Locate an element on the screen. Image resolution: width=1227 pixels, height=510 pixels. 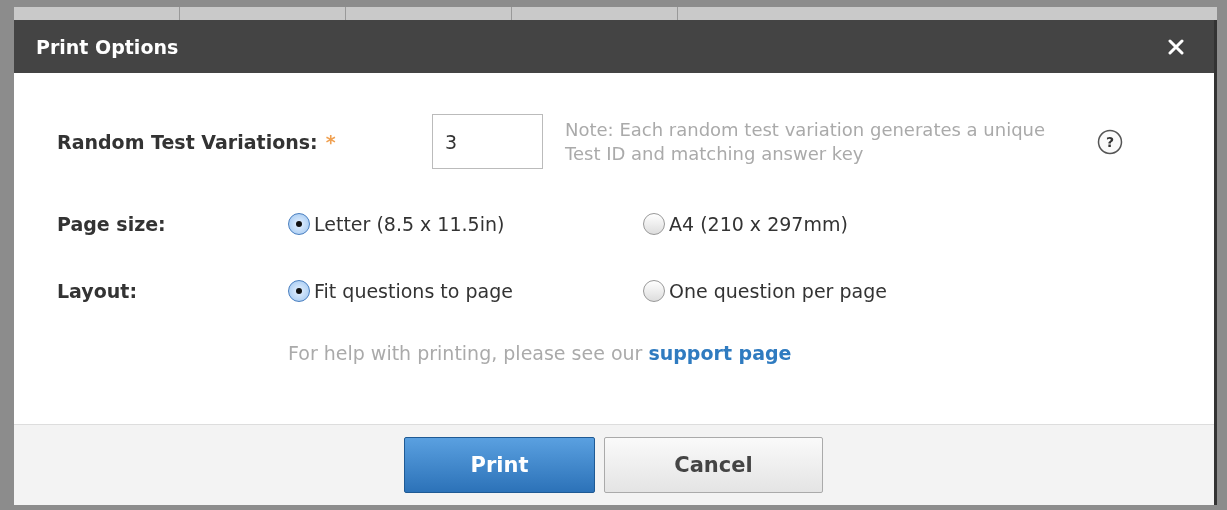
required-mark: * is located at coordinates (330, 141).